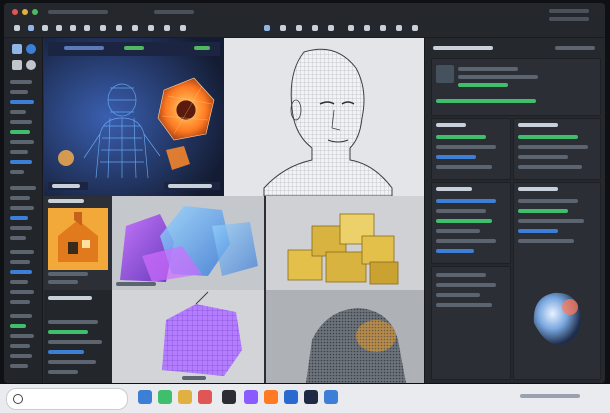 This screenshot has height=413, width=610. What do you see at coordinates (229, 397) in the screenshot?
I see `windows-start-icon` at bounding box center [229, 397].